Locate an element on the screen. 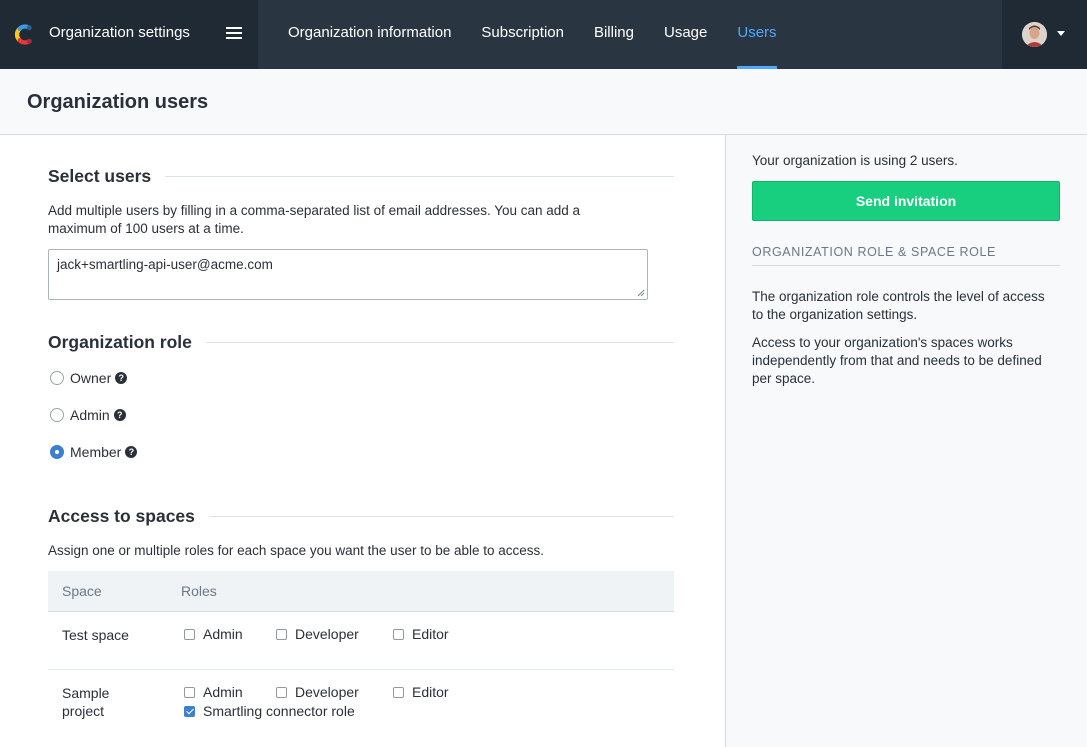  user-avatar-icon is located at coordinates (1034, 34).